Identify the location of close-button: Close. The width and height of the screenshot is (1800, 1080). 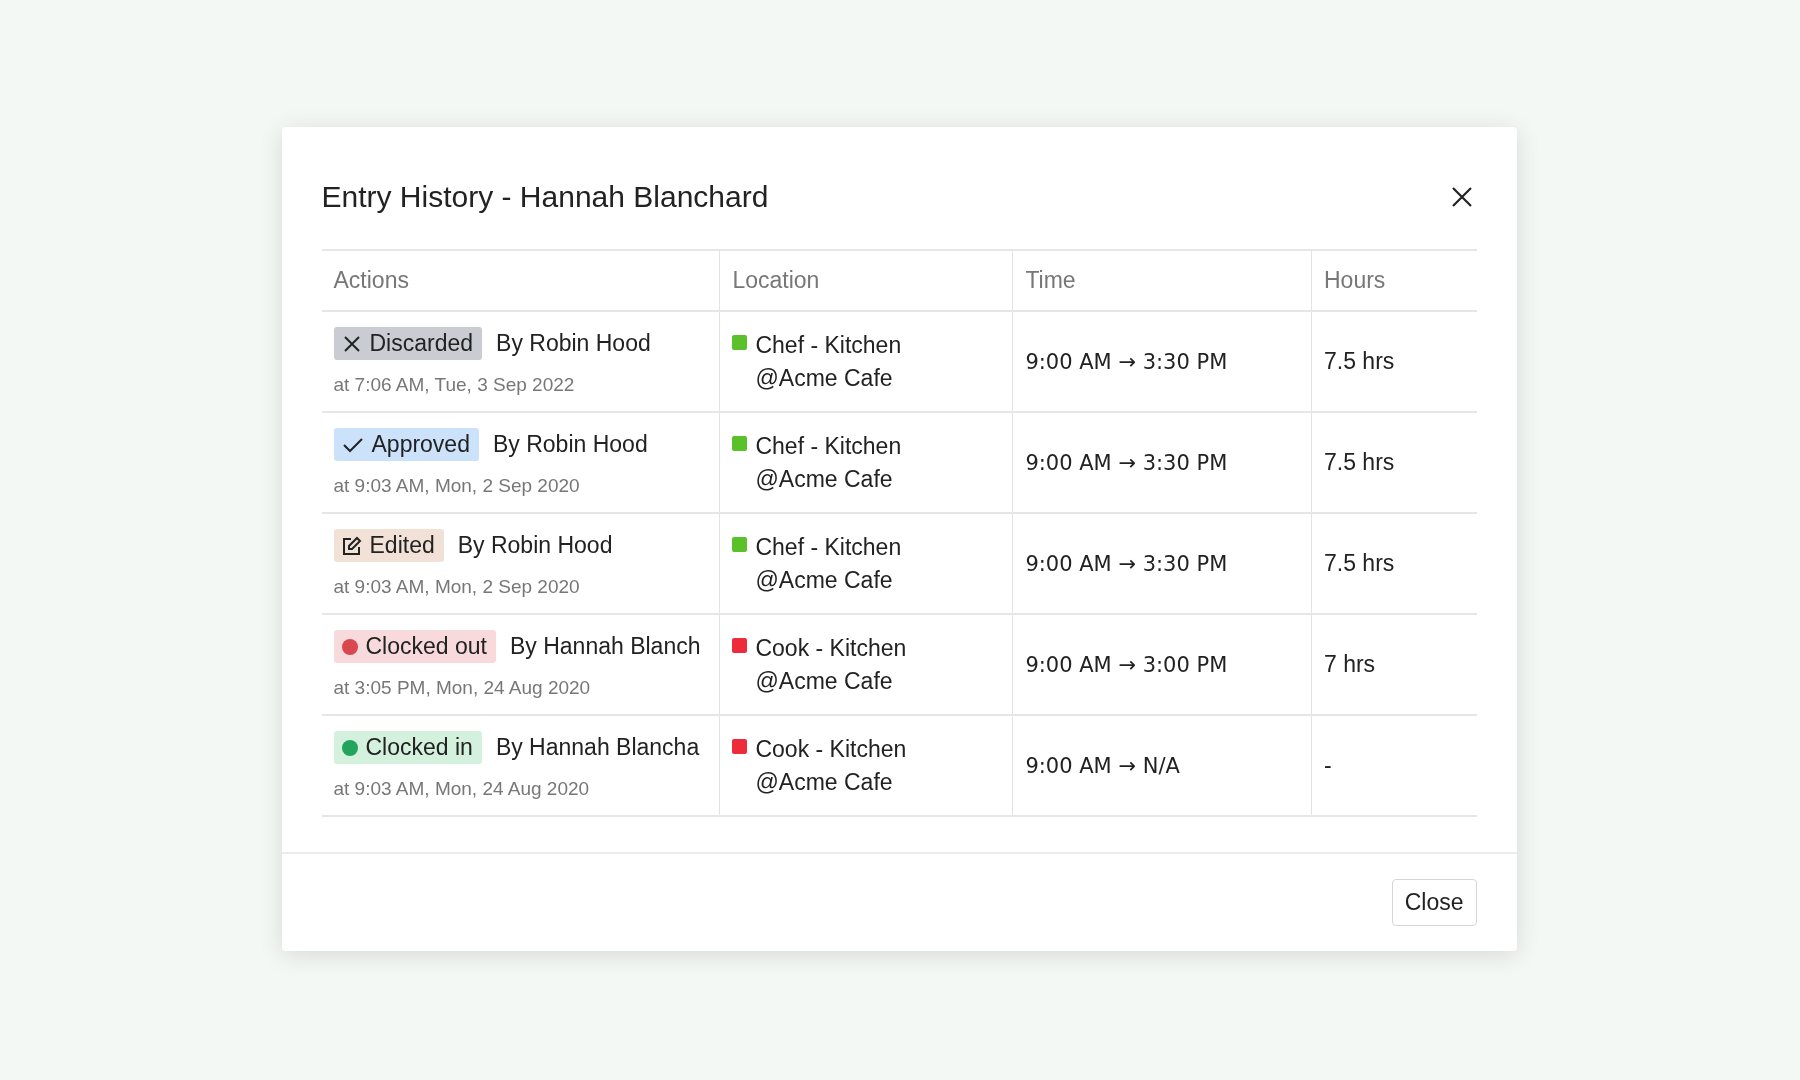
(1434, 902).